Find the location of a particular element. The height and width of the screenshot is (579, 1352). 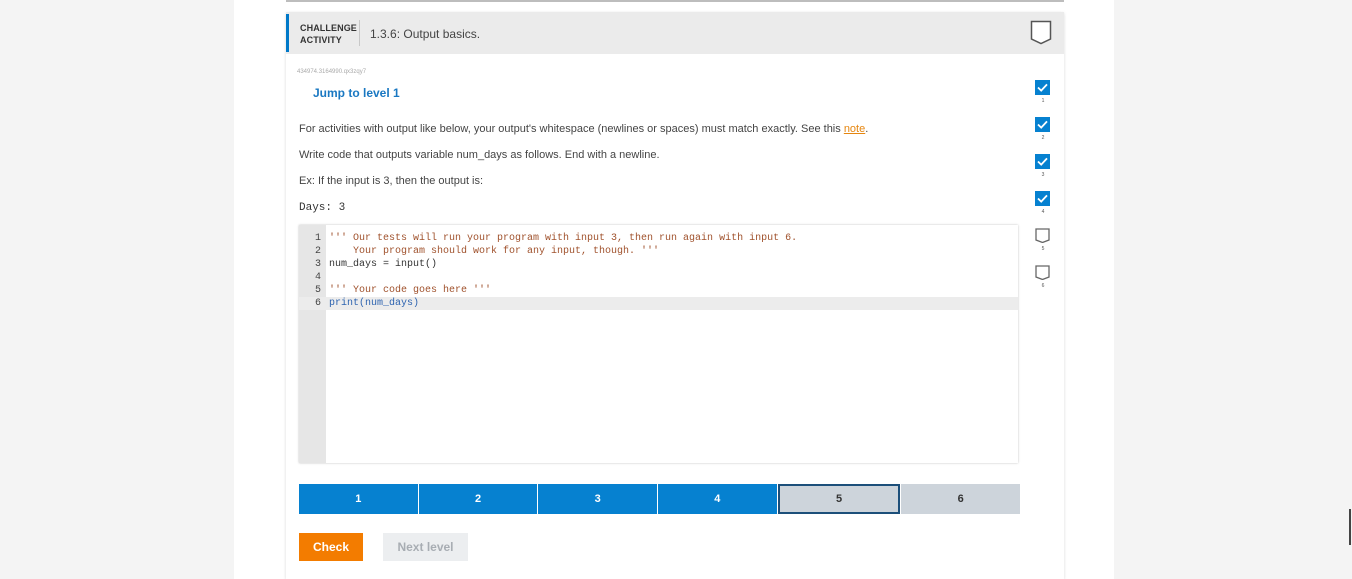

note-link: note is located at coordinates (854, 129).